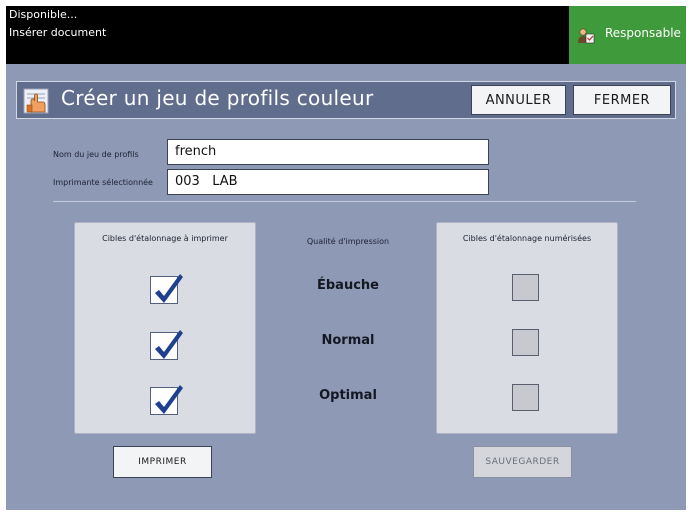  I want to click on print-button: IMPRIMER, so click(162, 462).